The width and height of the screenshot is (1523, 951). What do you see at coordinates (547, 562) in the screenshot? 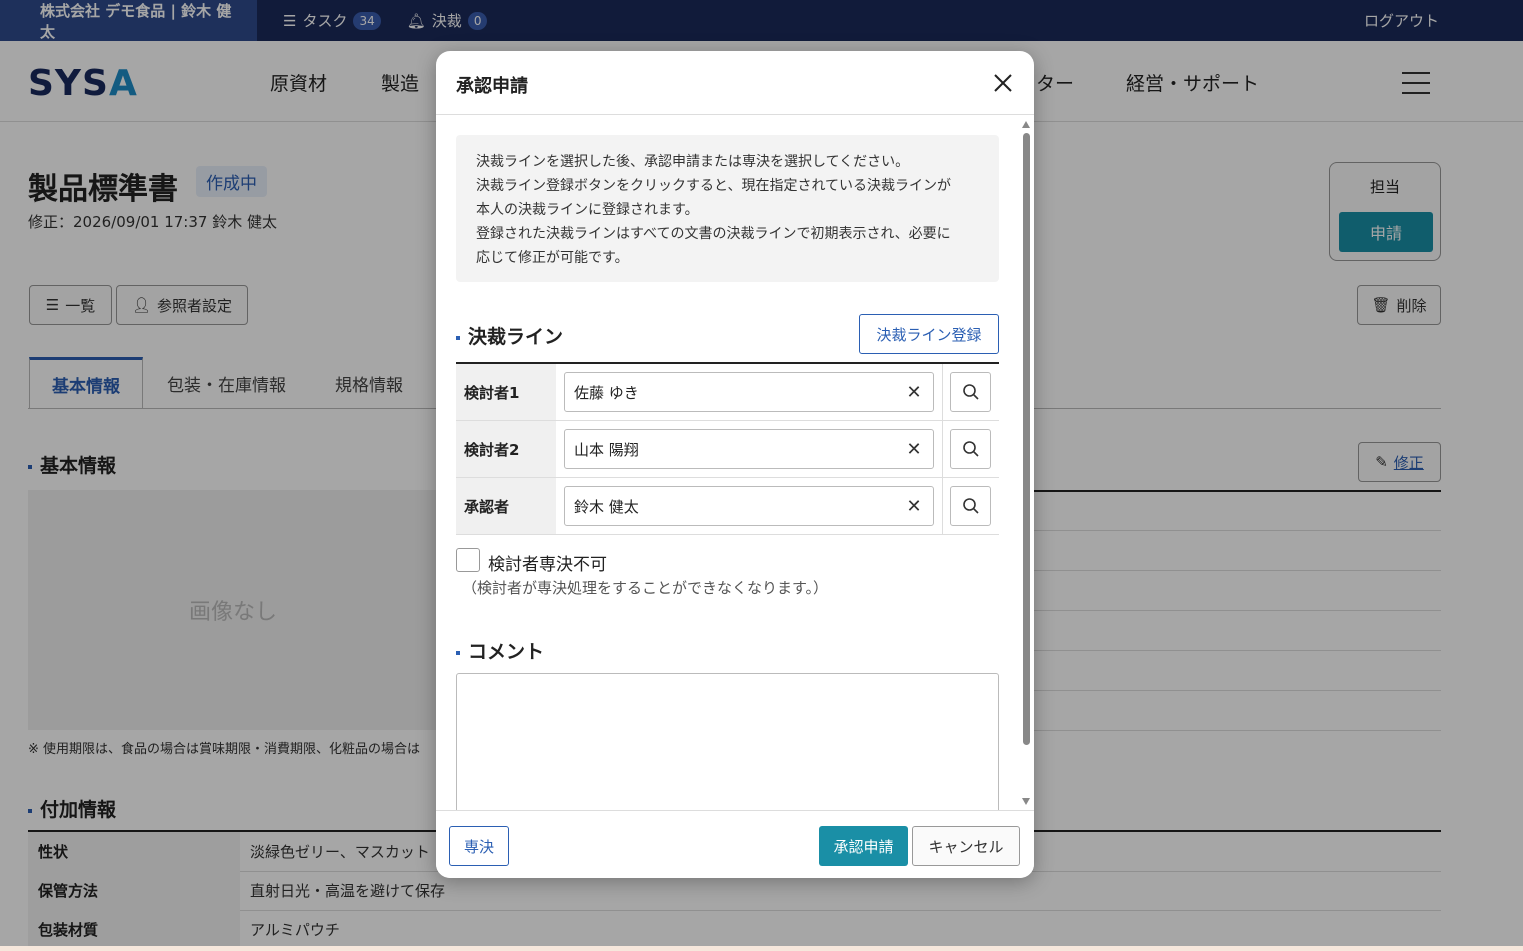
I see `checkbox-label: 検討者専決不可` at bounding box center [547, 562].